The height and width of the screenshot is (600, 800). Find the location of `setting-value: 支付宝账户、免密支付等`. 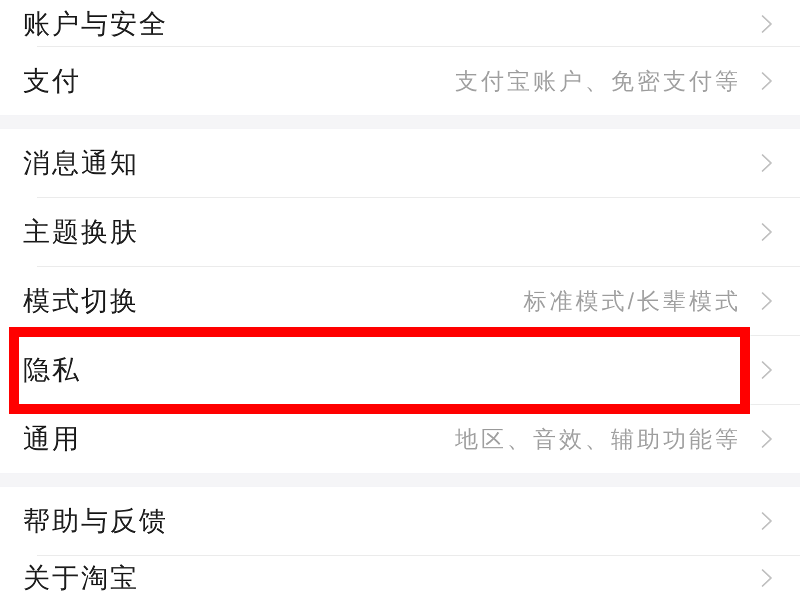

setting-value: 支付宝账户、免密支付等 is located at coordinates (598, 81).